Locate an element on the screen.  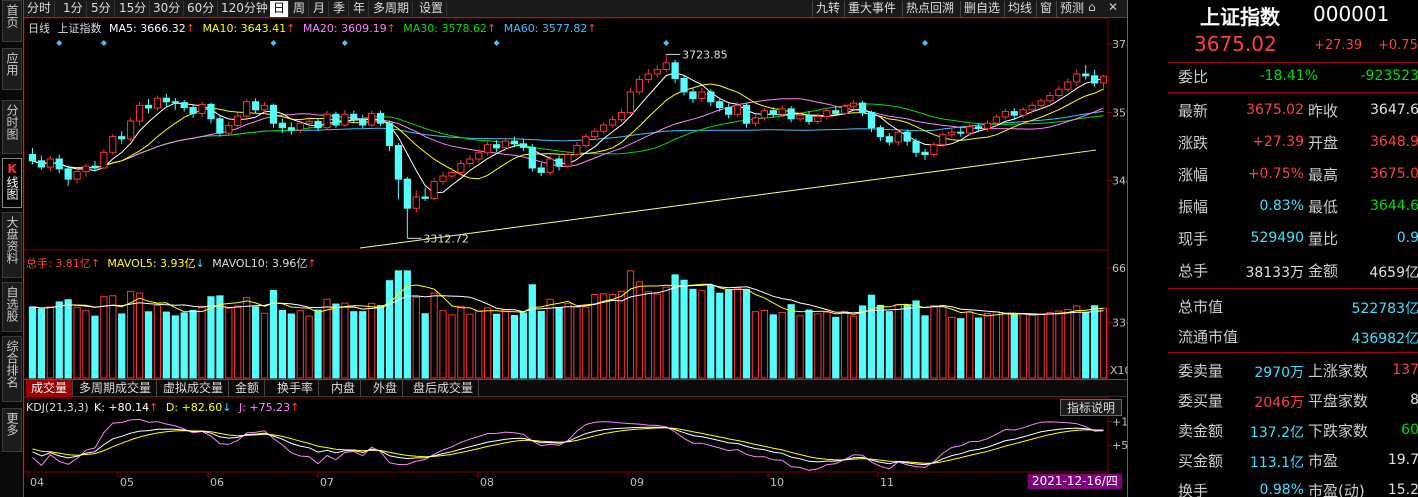
quote-label: 总市值 is located at coordinates (1201, 307).